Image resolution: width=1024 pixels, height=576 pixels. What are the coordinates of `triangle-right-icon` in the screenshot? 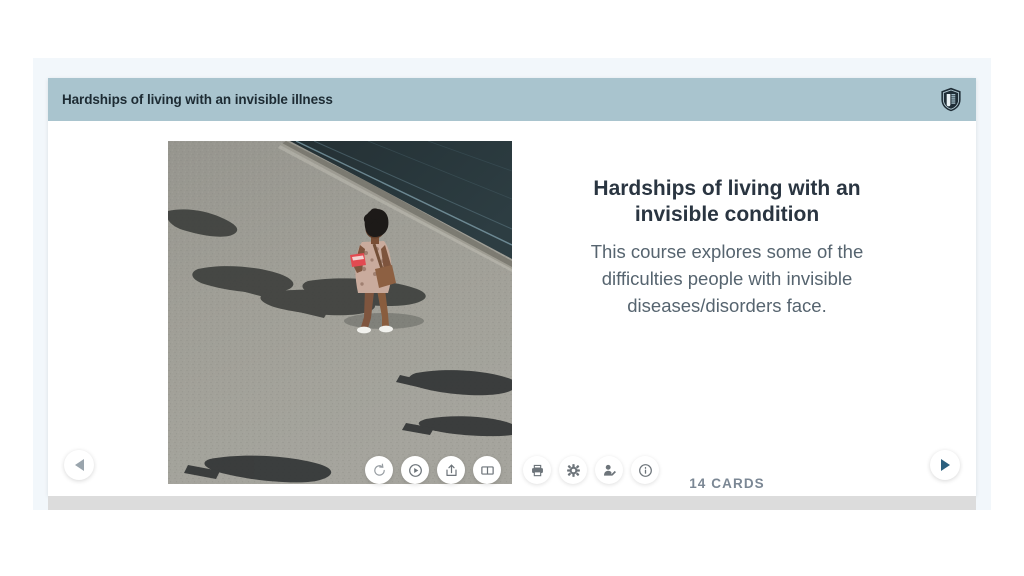 It's located at (945, 465).